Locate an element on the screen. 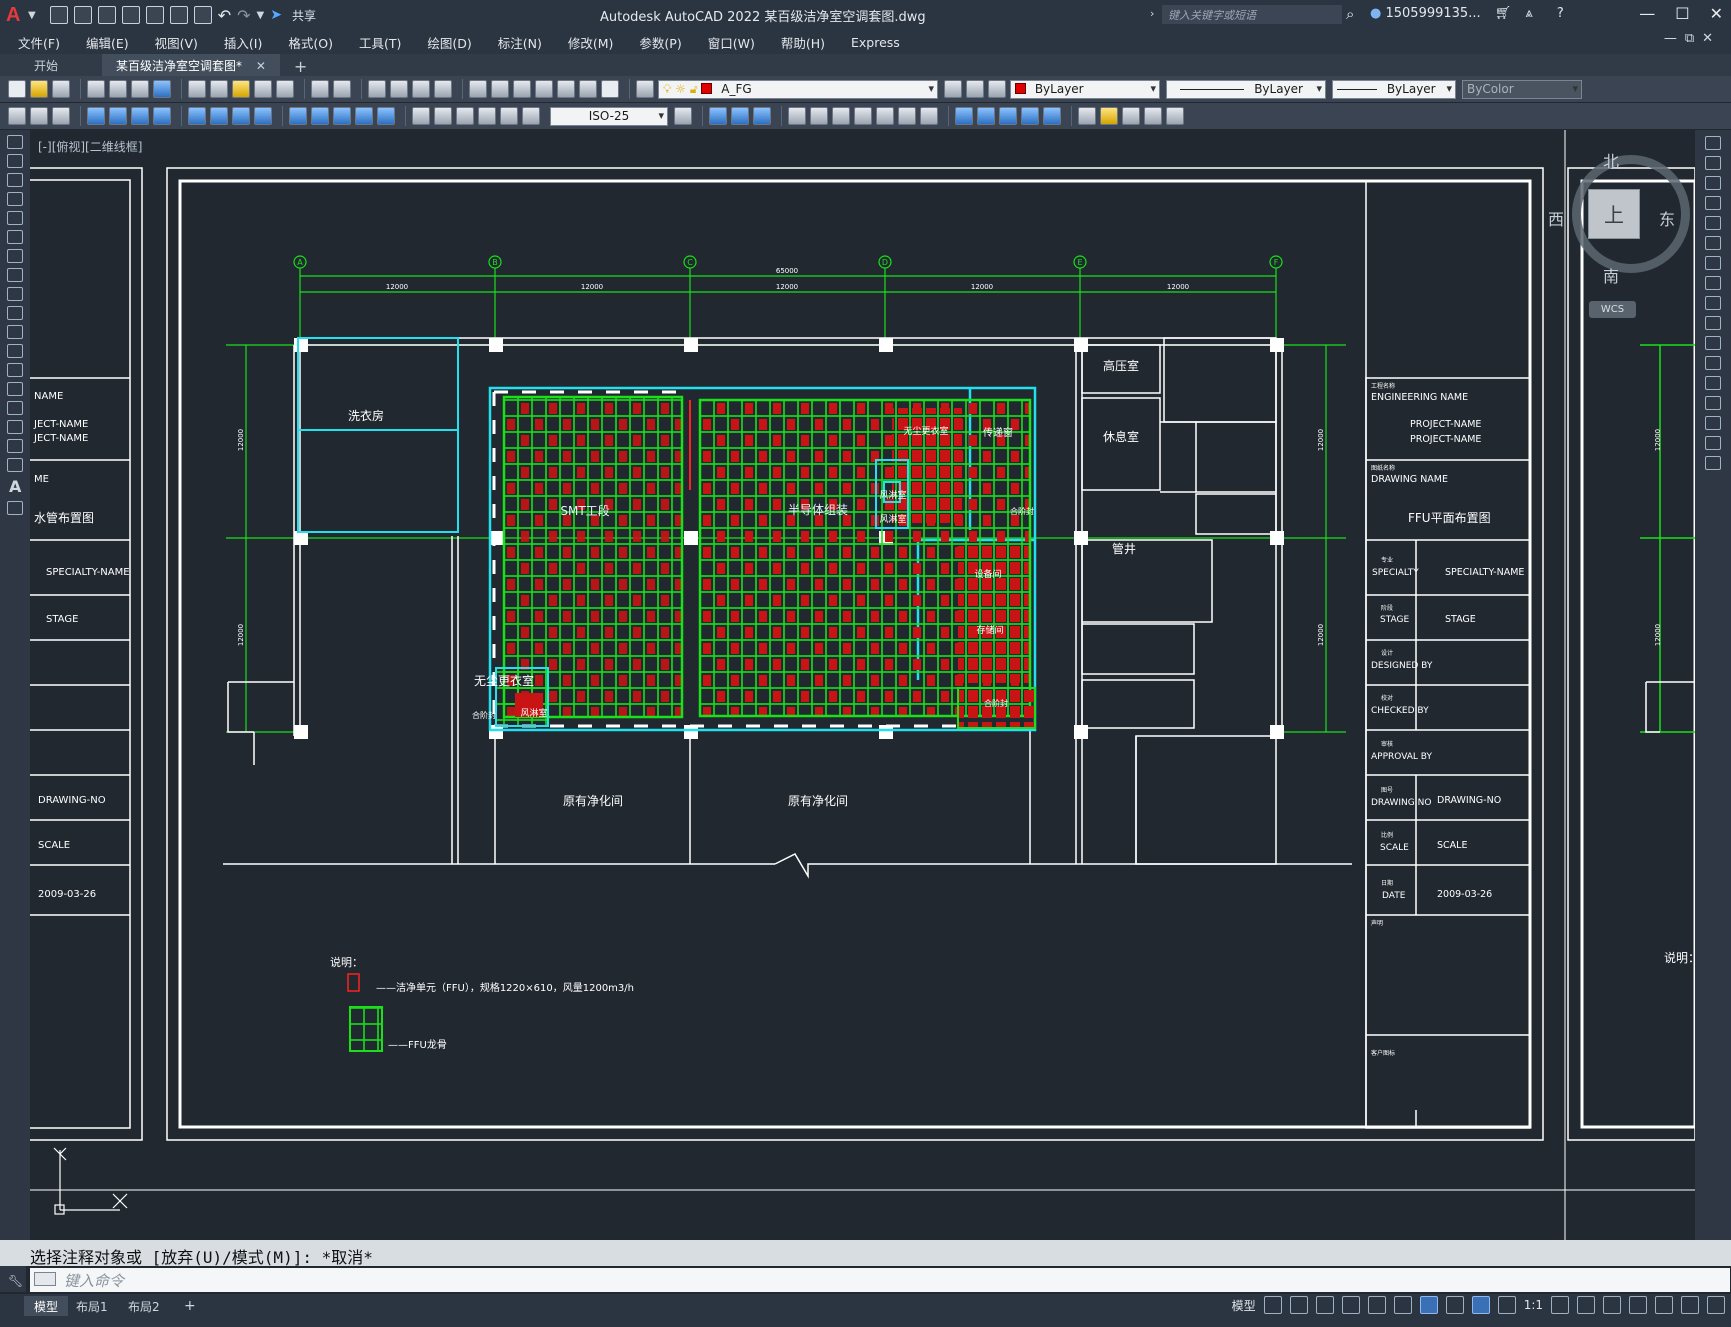  block-editor-icon is located at coordinates (285, 89).